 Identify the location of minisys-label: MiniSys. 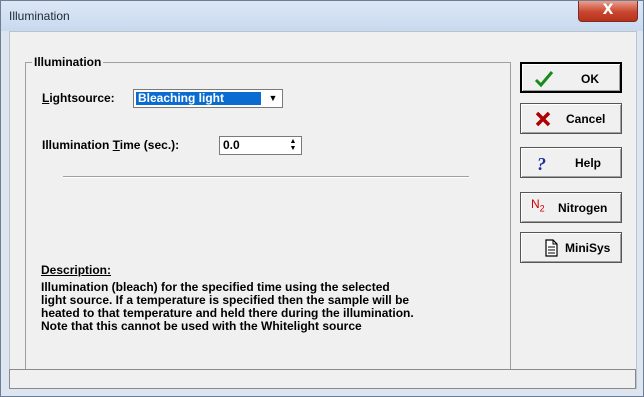
(588, 248).